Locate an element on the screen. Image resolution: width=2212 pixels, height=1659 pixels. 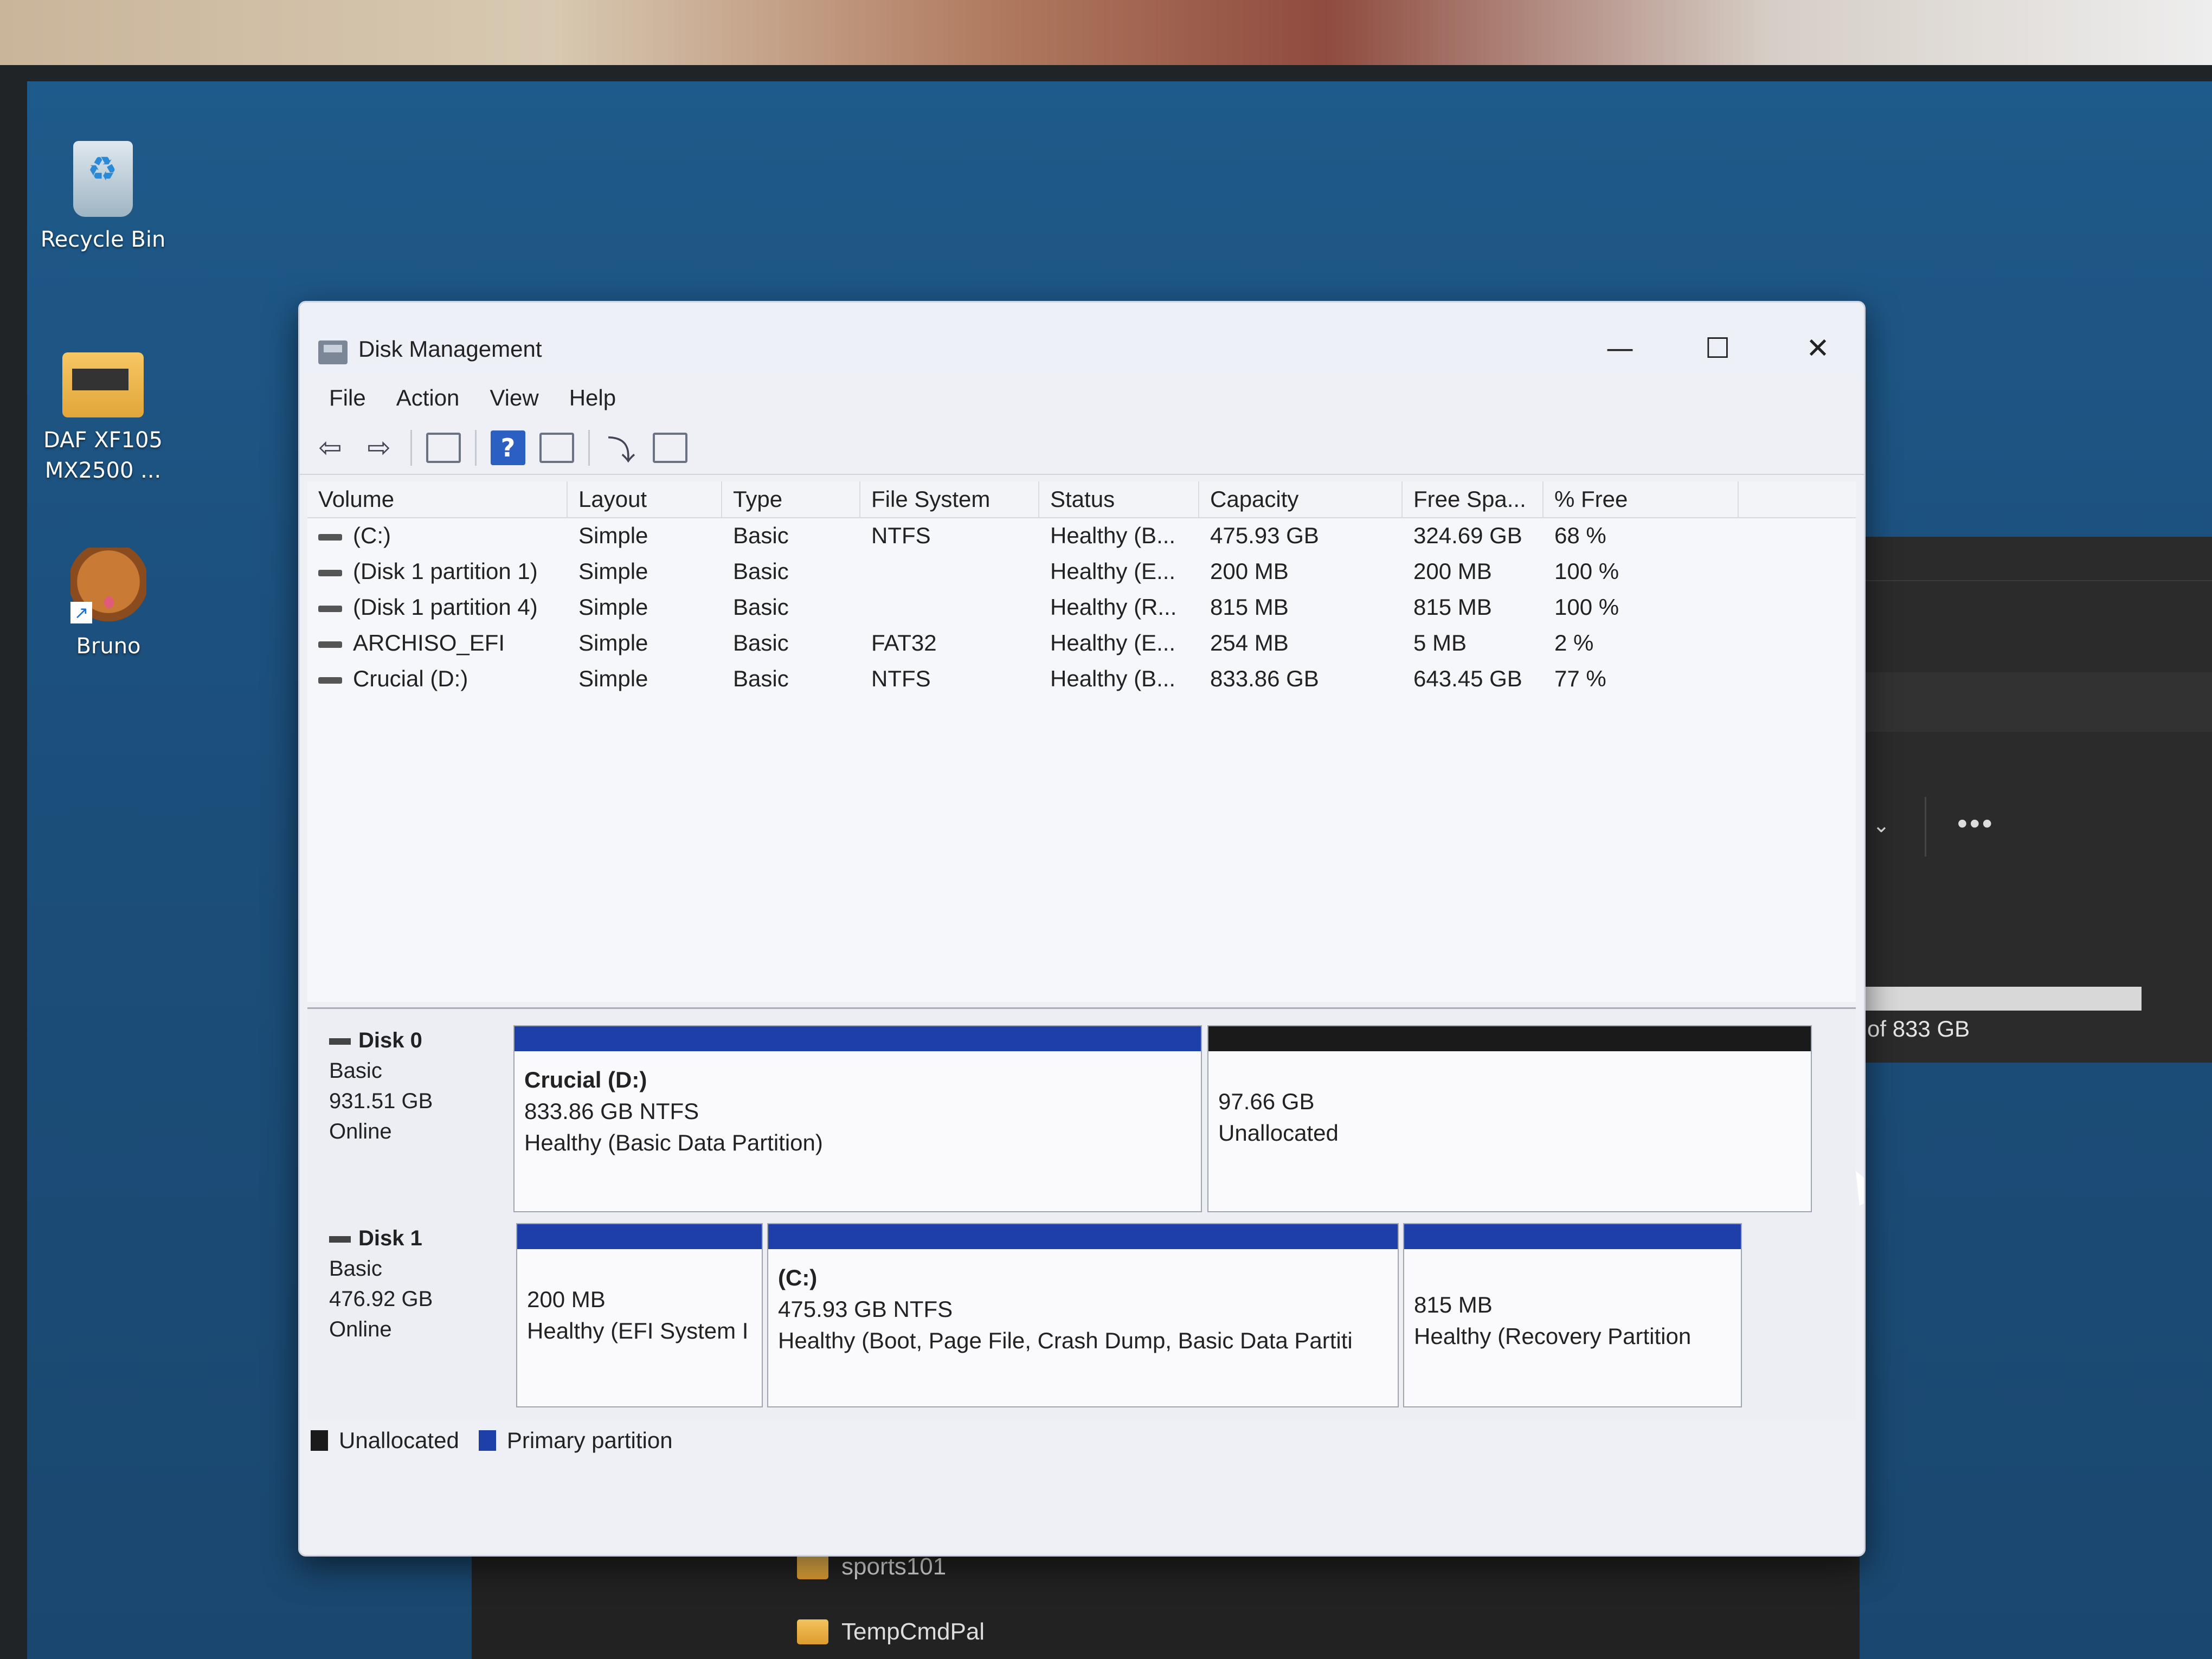
cell-free-space: 324.69 GB is located at coordinates (1467, 535).